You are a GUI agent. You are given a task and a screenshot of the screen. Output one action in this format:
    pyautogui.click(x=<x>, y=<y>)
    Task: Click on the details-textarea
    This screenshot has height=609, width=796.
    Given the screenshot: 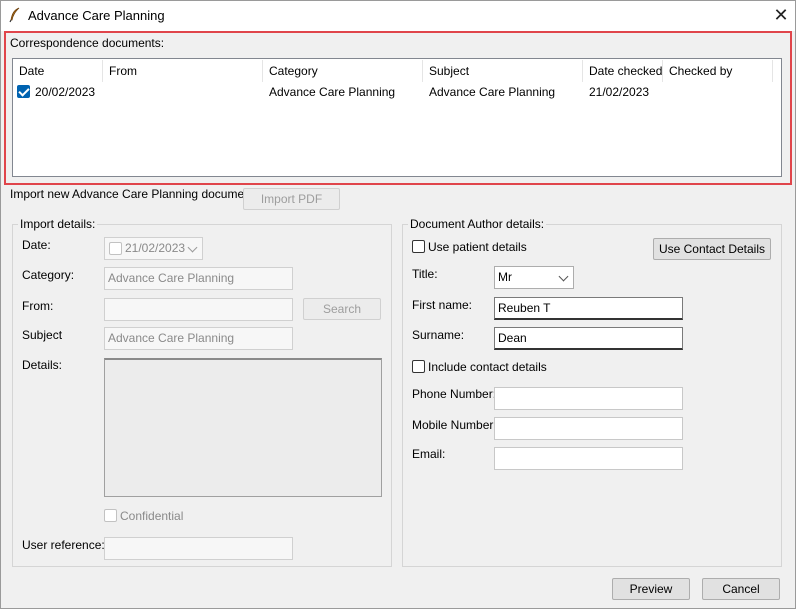 What is the action you would take?
    pyautogui.click(x=243, y=427)
    